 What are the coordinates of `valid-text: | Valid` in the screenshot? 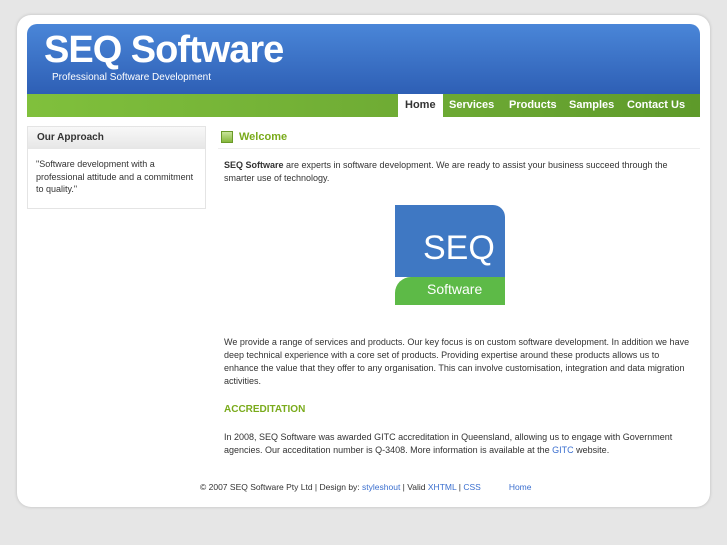 It's located at (414, 487).